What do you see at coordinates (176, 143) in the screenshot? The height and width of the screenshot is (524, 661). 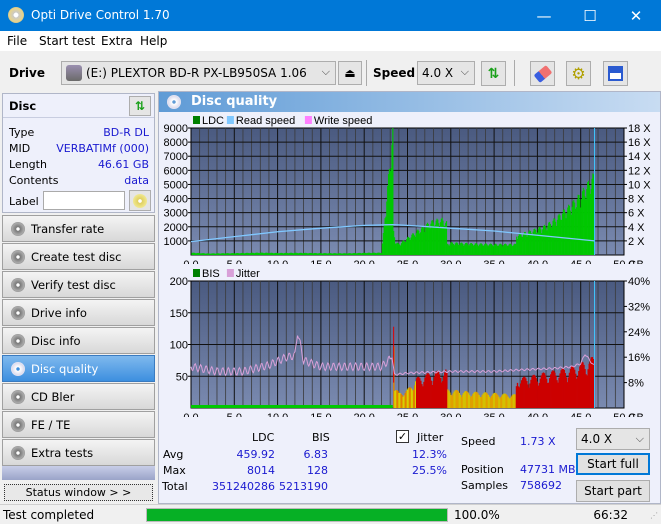 I see `y-tick-label-left: 8000` at bounding box center [176, 143].